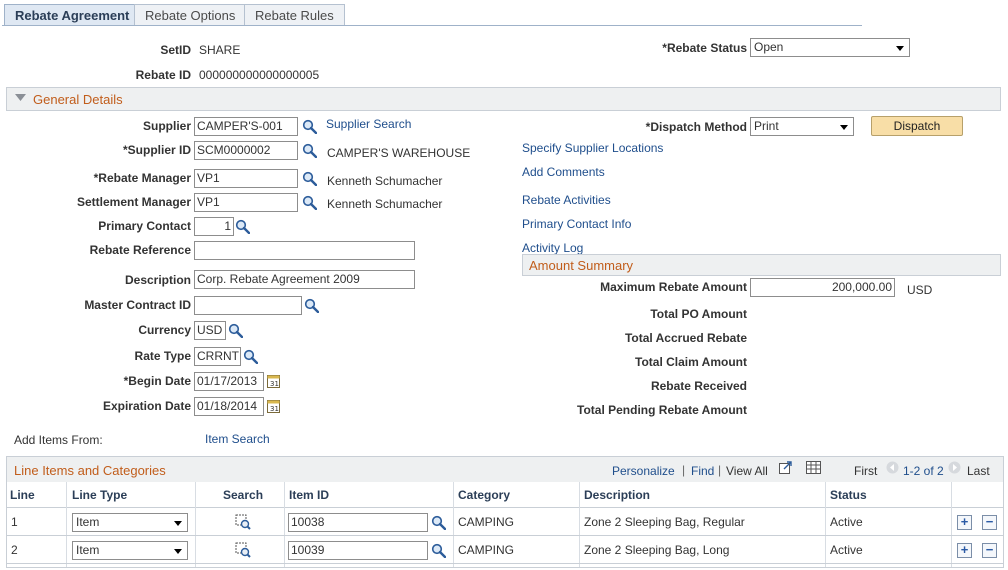 The height and width of the screenshot is (570, 1008). What do you see at coordinates (137, 305) in the screenshot?
I see `master-contract-label: Master Contract ID` at bounding box center [137, 305].